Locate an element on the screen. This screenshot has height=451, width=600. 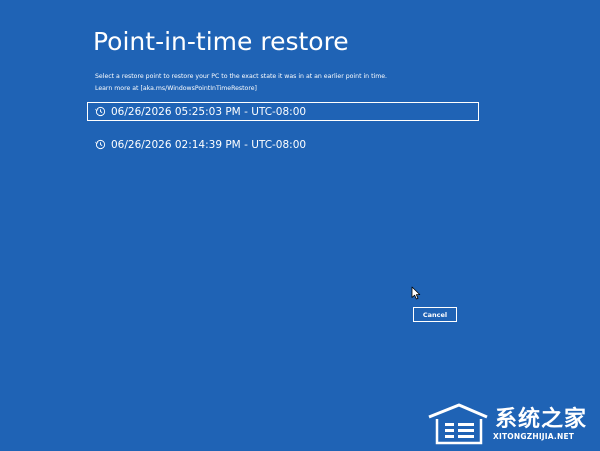
page-title: Point-in-time restore is located at coordinates (221, 41).